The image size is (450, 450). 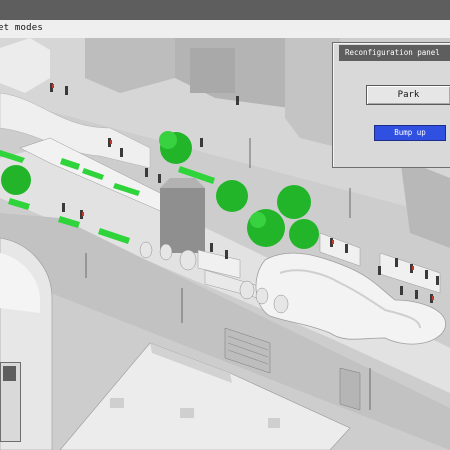 I want to click on menu-bar: et modes, so click(x=225, y=29).